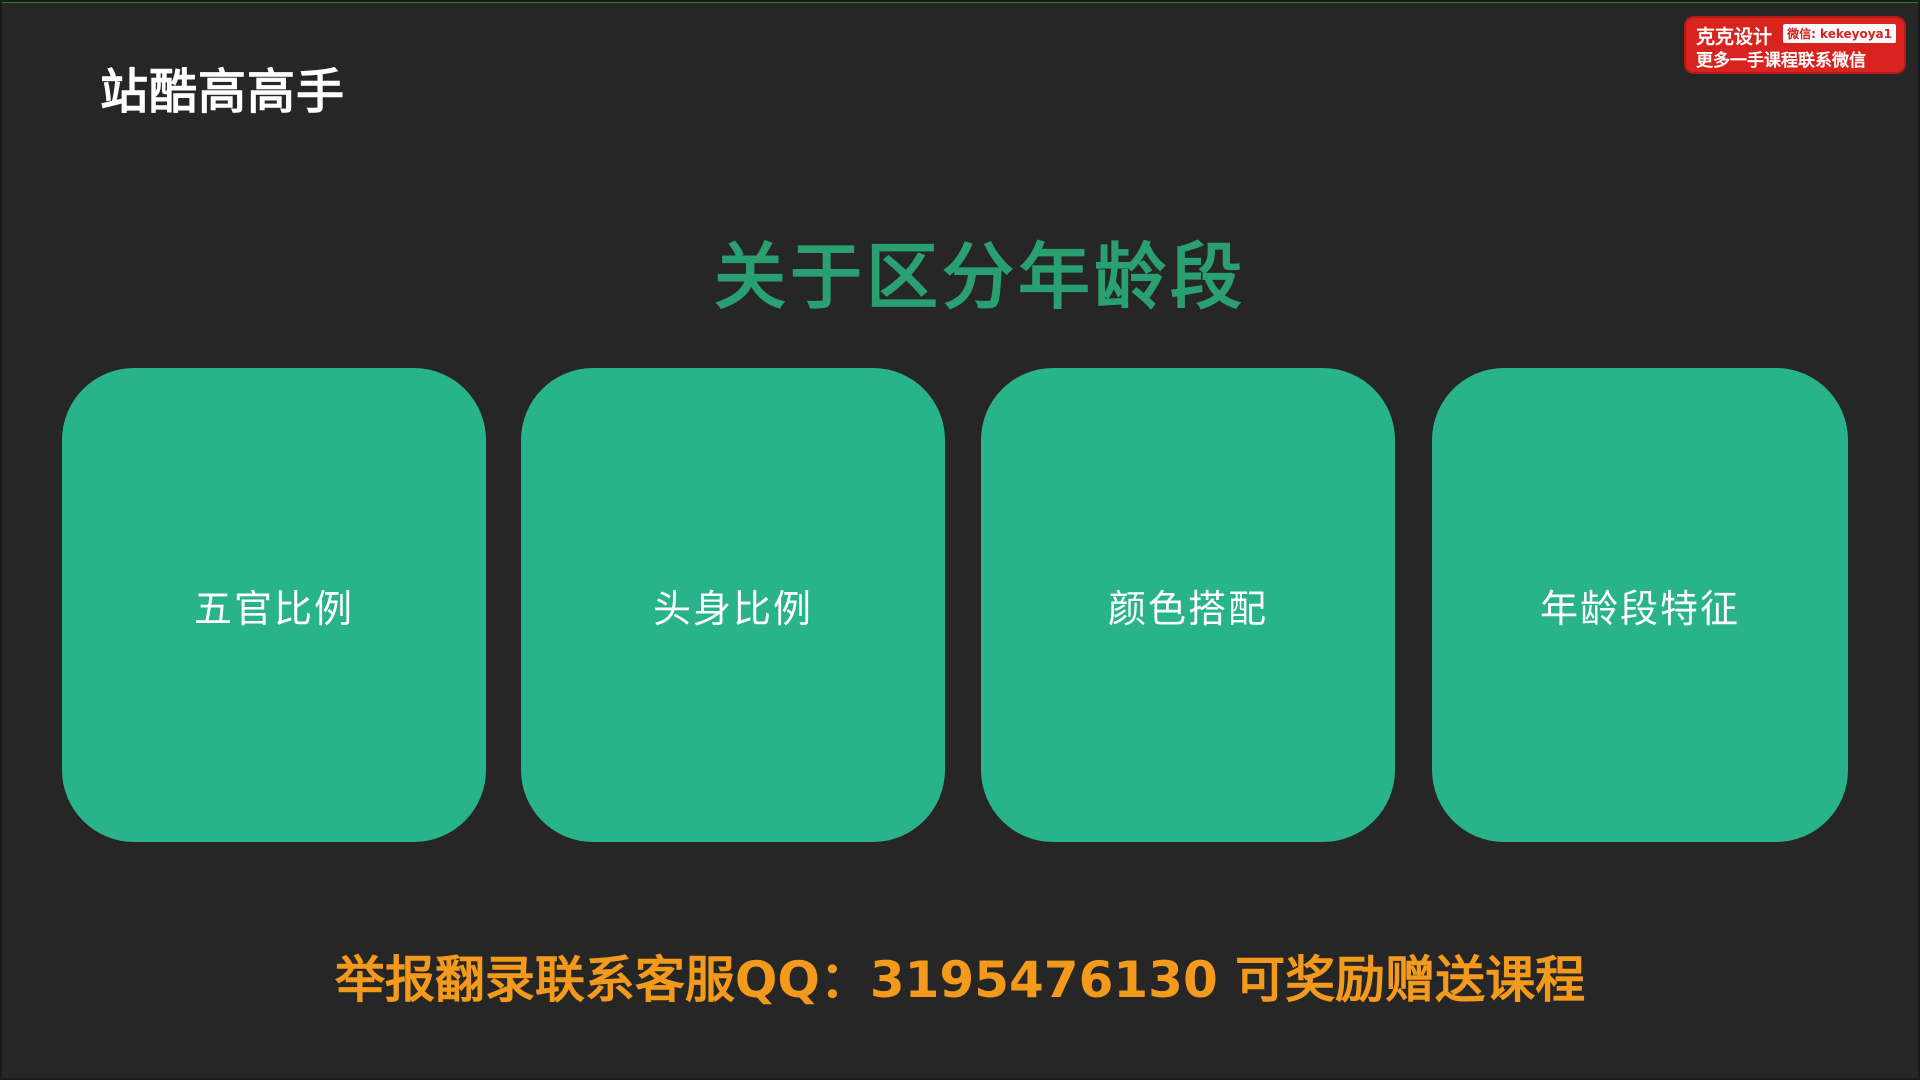 The height and width of the screenshot is (1080, 1920). I want to click on card-age-features: 年龄段特征, so click(1640, 605).